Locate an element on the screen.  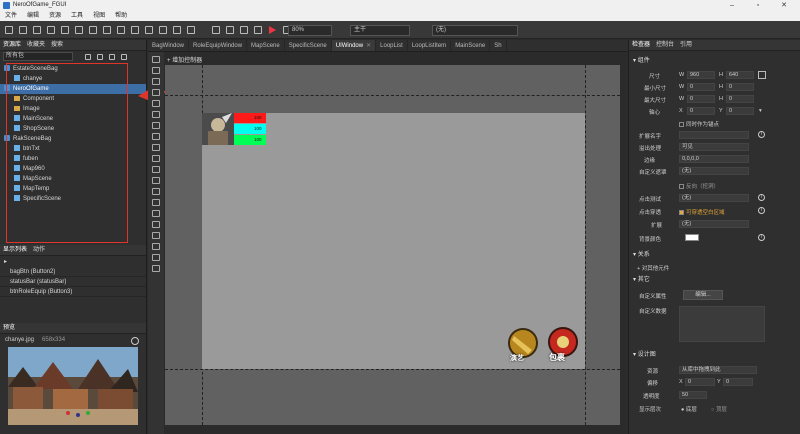
pivot-anchor-checkbox: 同时作为锚点 is located at coordinates (699, 124).